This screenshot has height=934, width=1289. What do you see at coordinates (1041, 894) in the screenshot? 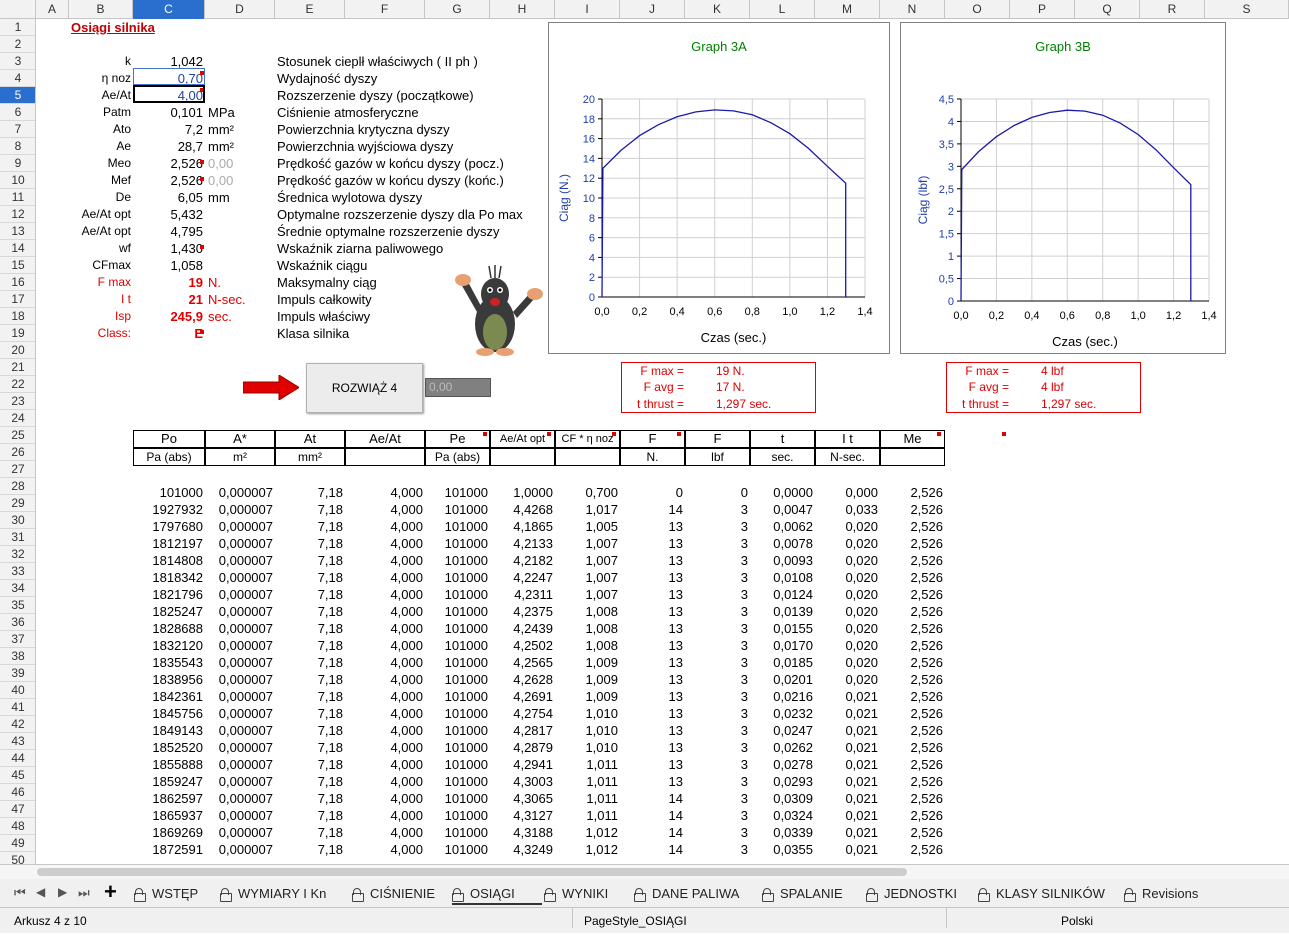
I see `sheet-tab: KLASY SILNIKÓW` at bounding box center [1041, 894].